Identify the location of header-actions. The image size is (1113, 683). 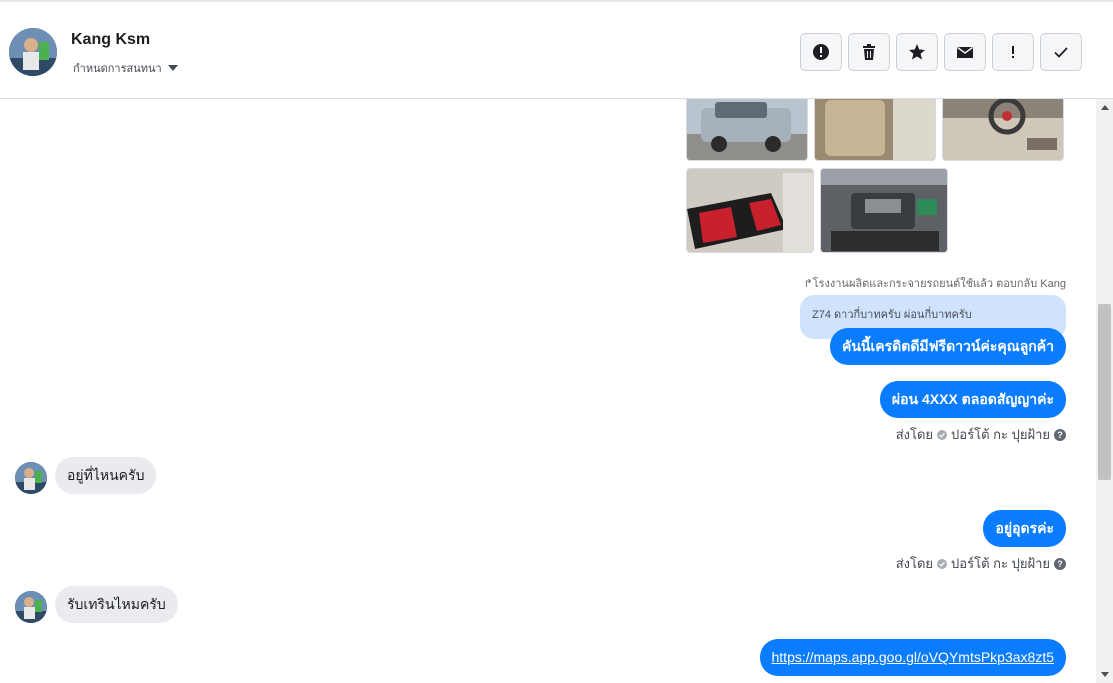
(941, 52).